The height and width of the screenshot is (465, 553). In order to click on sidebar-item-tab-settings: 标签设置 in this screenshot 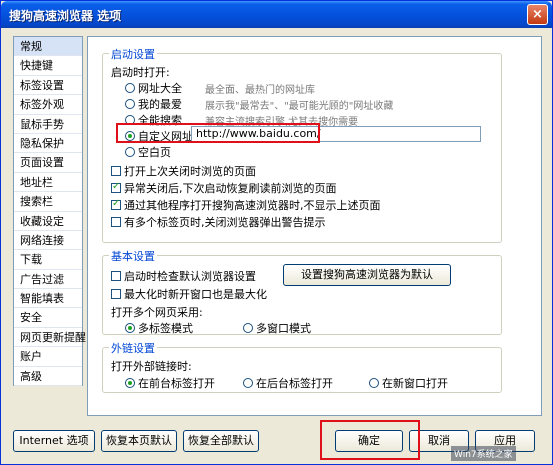, I will do `click(48, 86)`.